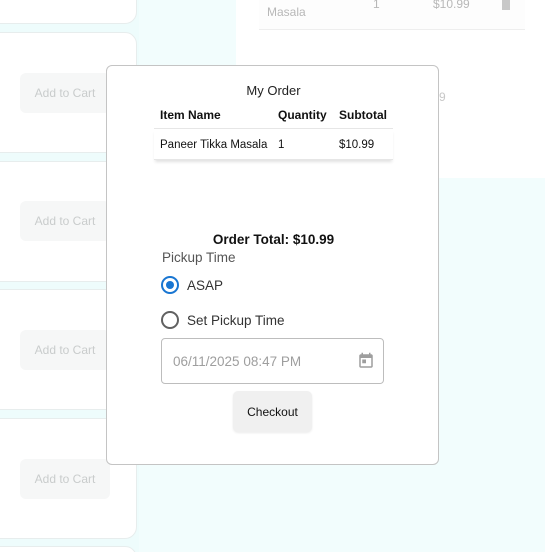 The width and height of the screenshot is (545, 552). Describe the element at coordinates (302, 115) in the screenshot. I see `column-header-quantity: Quantity` at that location.